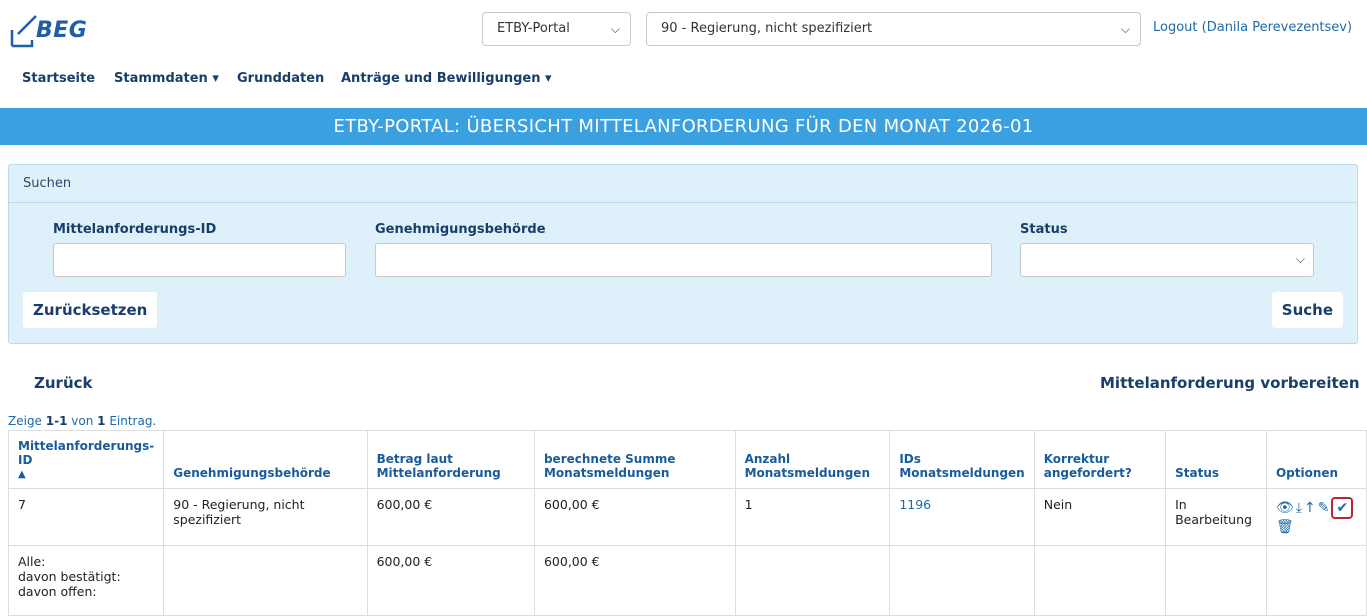 Image resolution: width=1367 pixels, height=616 pixels. What do you see at coordinates (1216, 459) in the screenshot?
I see `col-status: Status` at bounding box center [1216, 459].